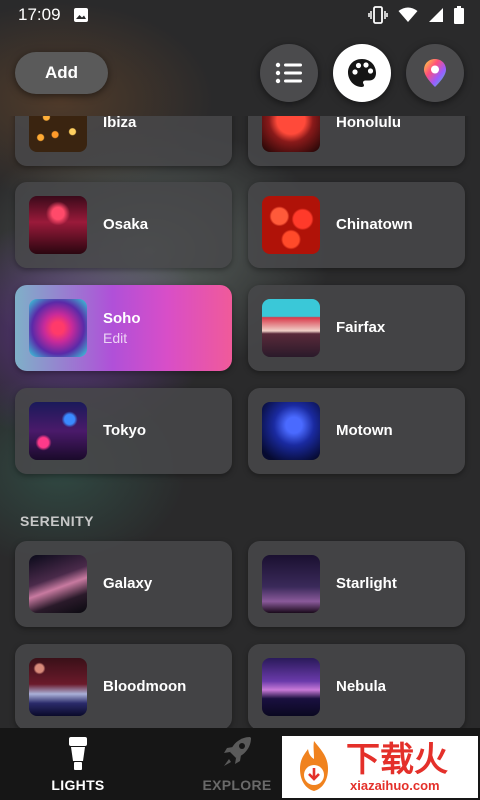 Image resolution: width=480 pixels, height=800 pixels. I want to click on scene-card-chinatown: Chinatown, so click(356, 225).